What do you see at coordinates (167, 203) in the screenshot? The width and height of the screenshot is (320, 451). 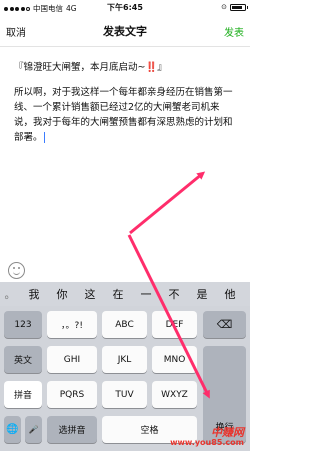 I see `arrow-to-caret` at bounding box center [167, 203].